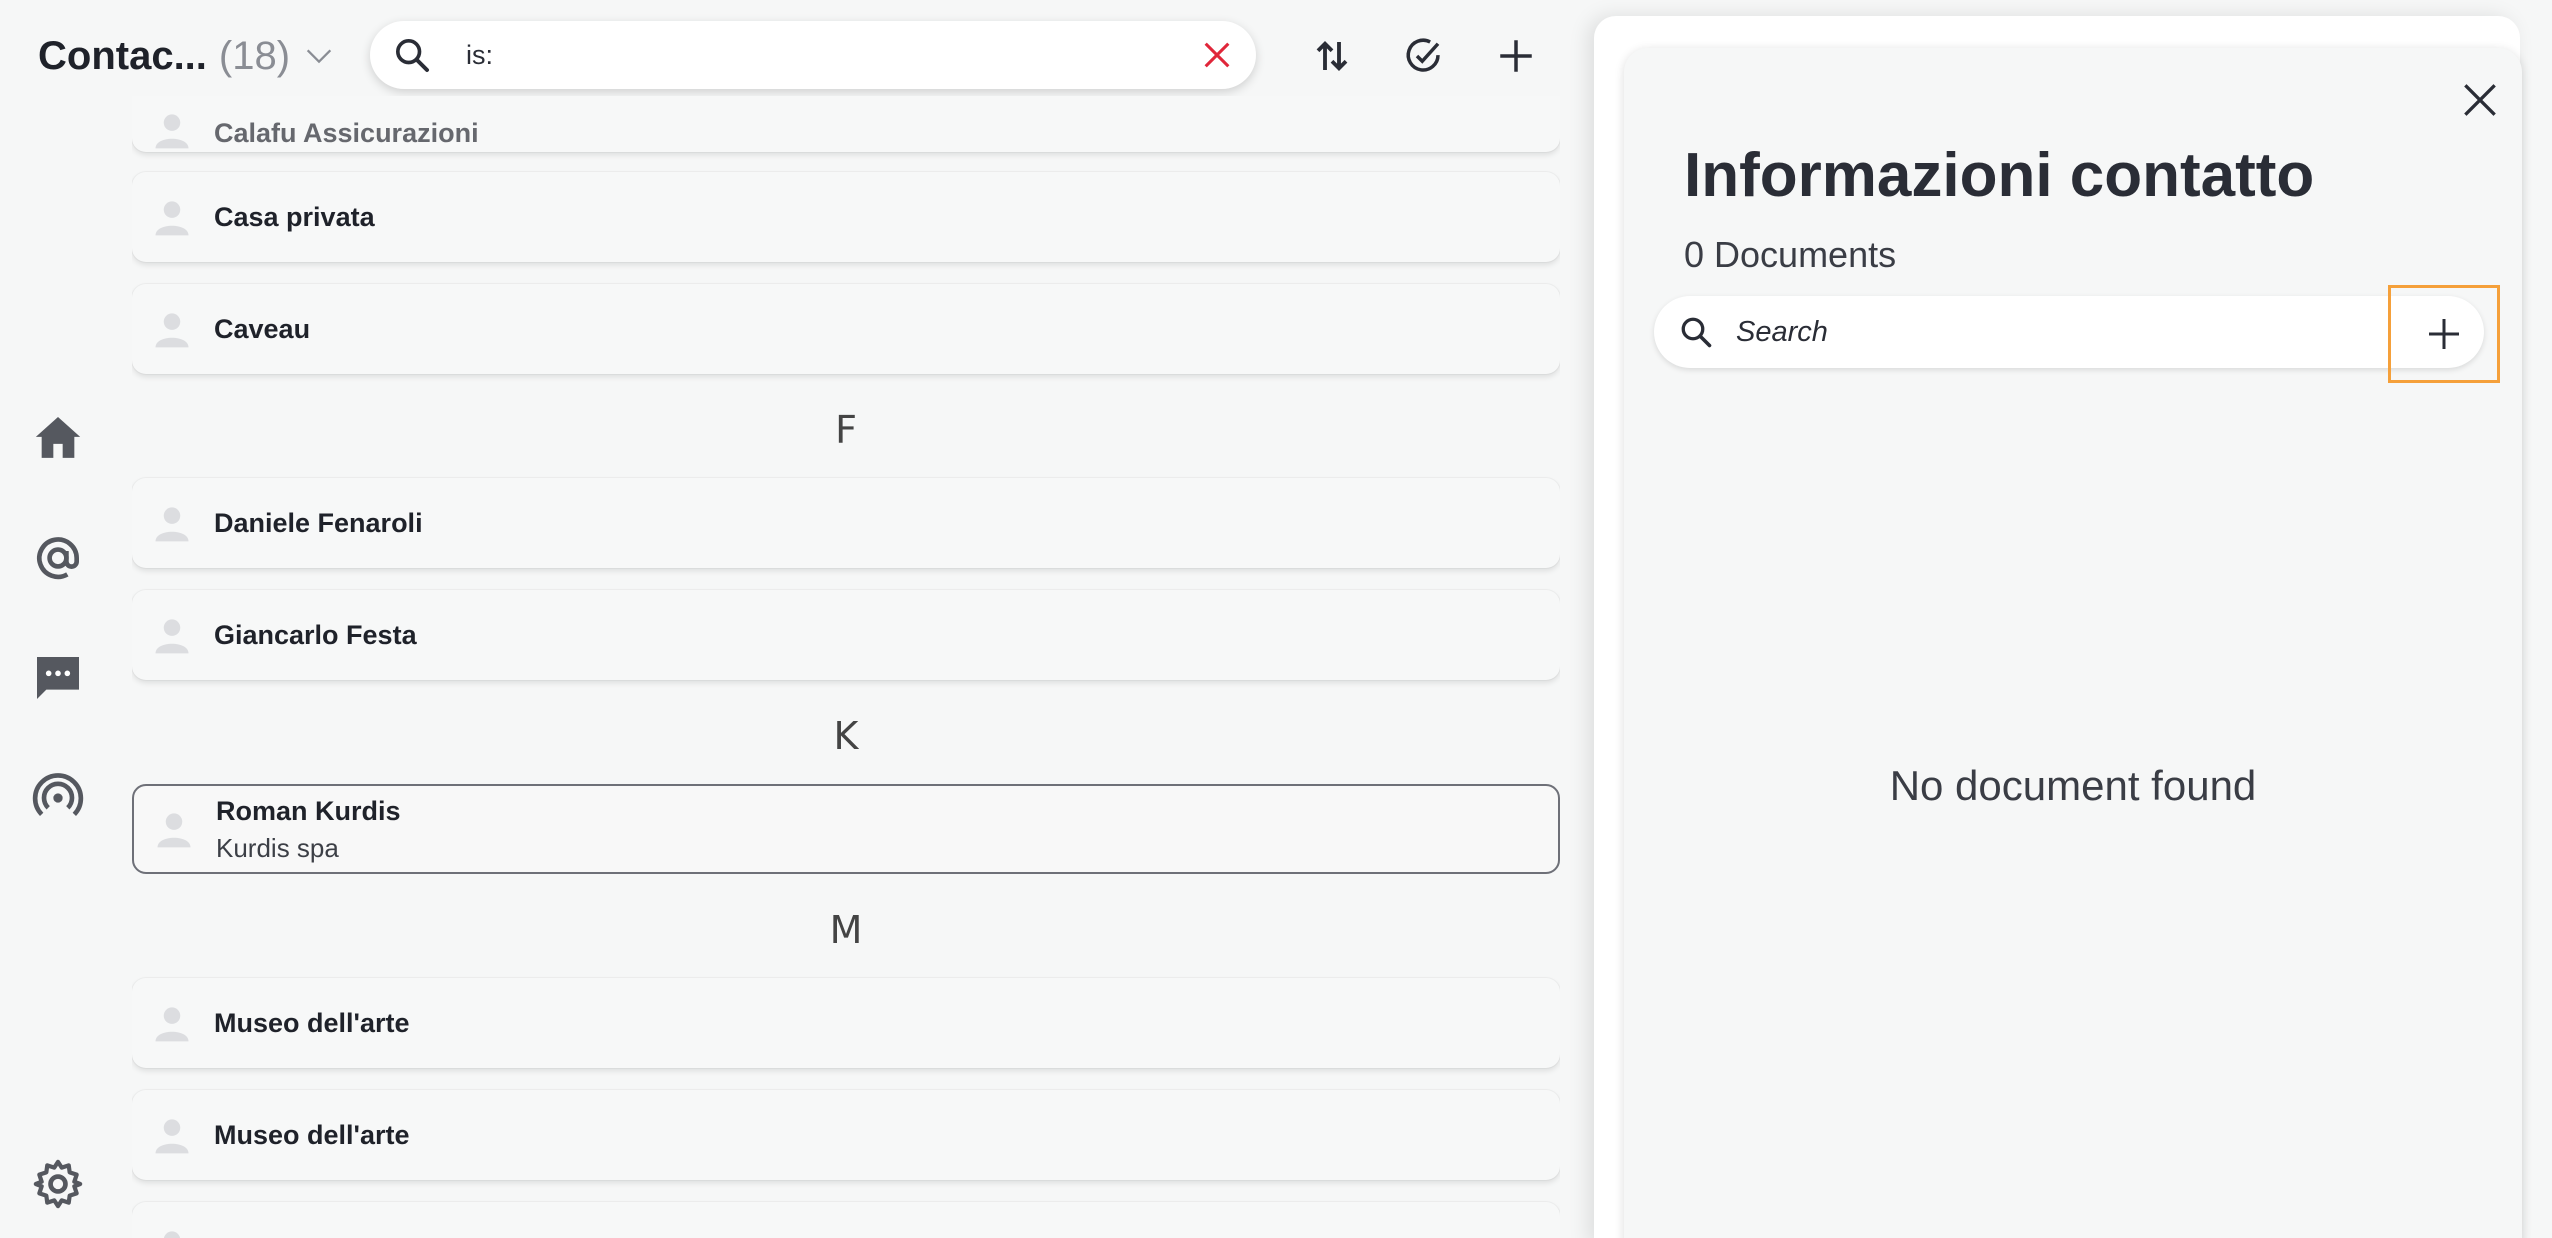 The image size is (2552, 1238). What do you see at coordinates (2480, 100) in the screenshot?
I see `close-icon` at bounding box center [2480, 100].